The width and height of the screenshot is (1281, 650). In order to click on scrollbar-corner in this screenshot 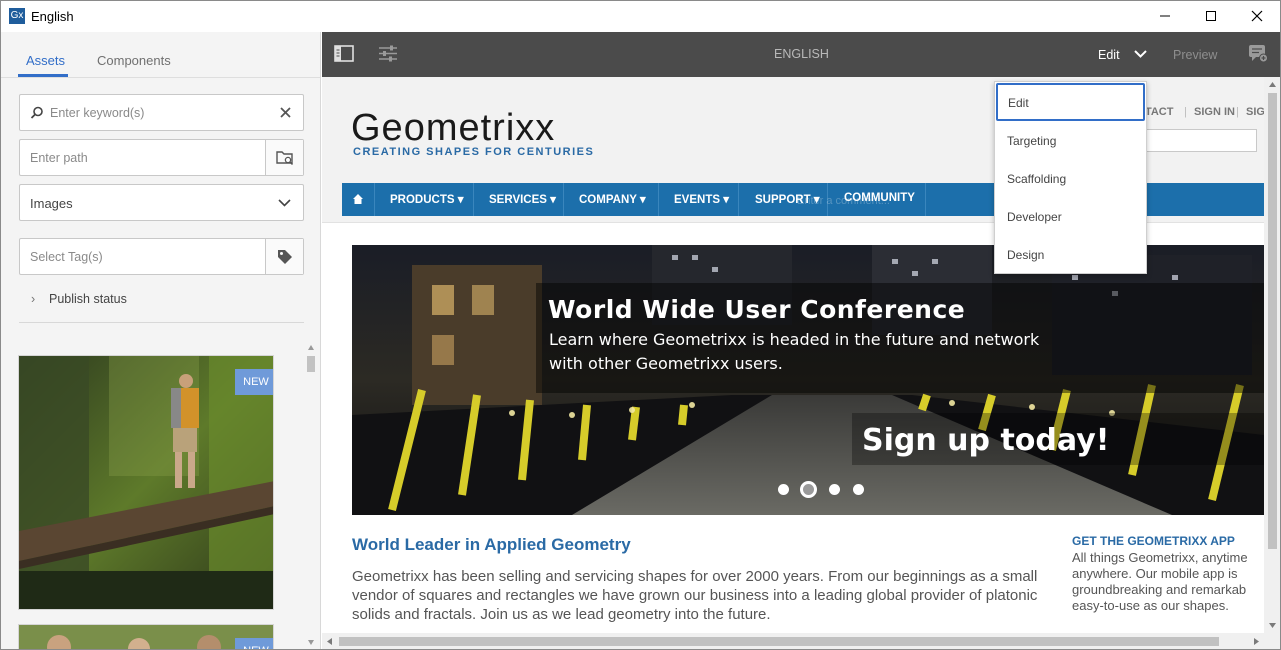, I will do `click(1272, 641)`.